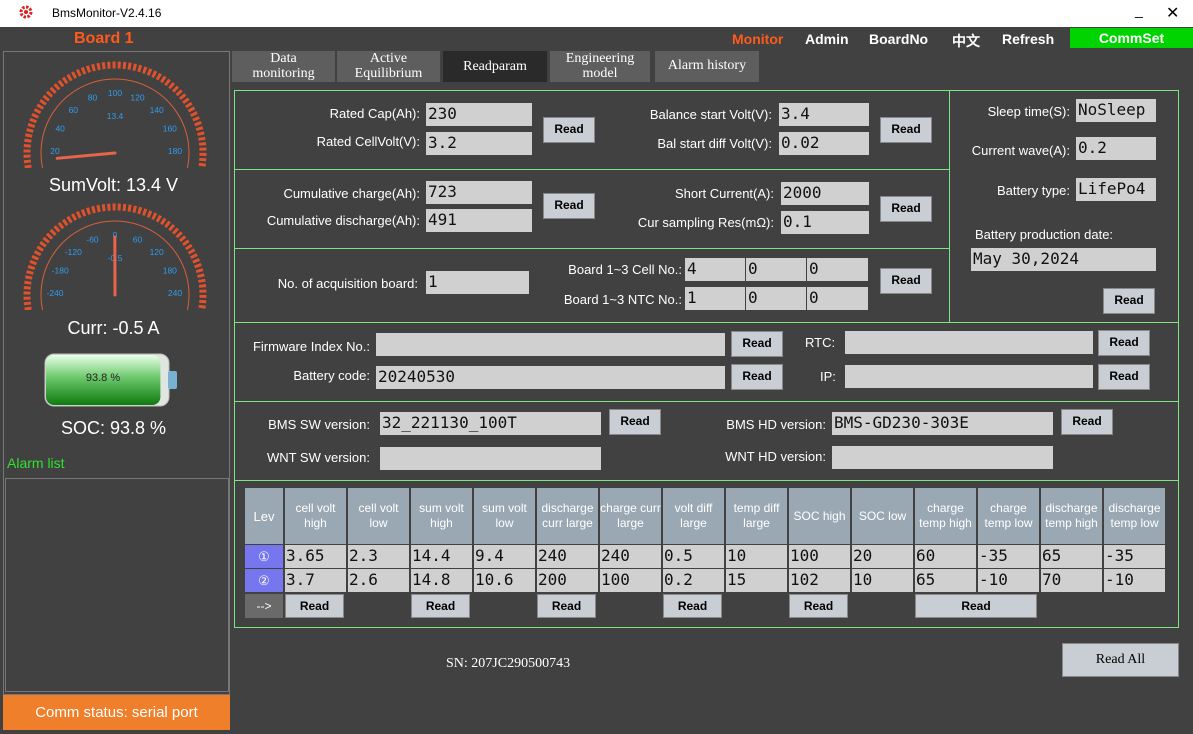 The height and width of the screenshot is (734, 1193). What do you see at coordinates (827, 39) in the screenshot?
I see `menu-admin: Admin` at bounding box center [827, 39].